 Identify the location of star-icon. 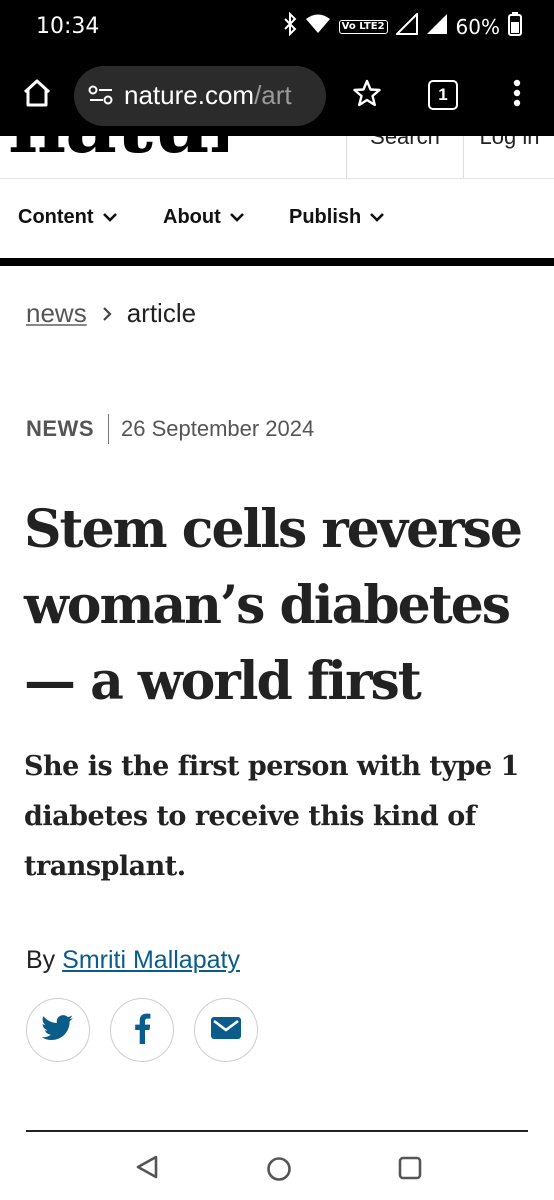
(367, 95).